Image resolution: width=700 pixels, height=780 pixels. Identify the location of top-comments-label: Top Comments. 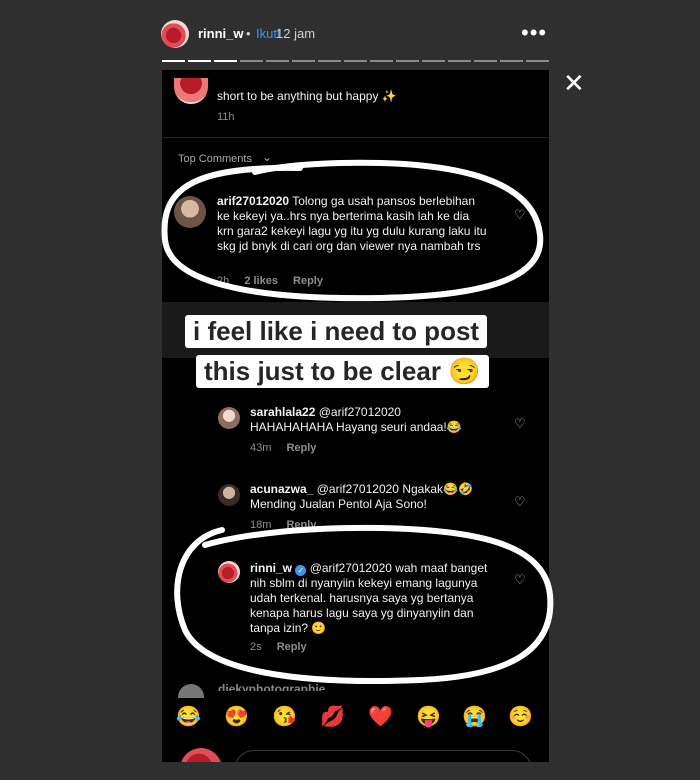
(215, 159).